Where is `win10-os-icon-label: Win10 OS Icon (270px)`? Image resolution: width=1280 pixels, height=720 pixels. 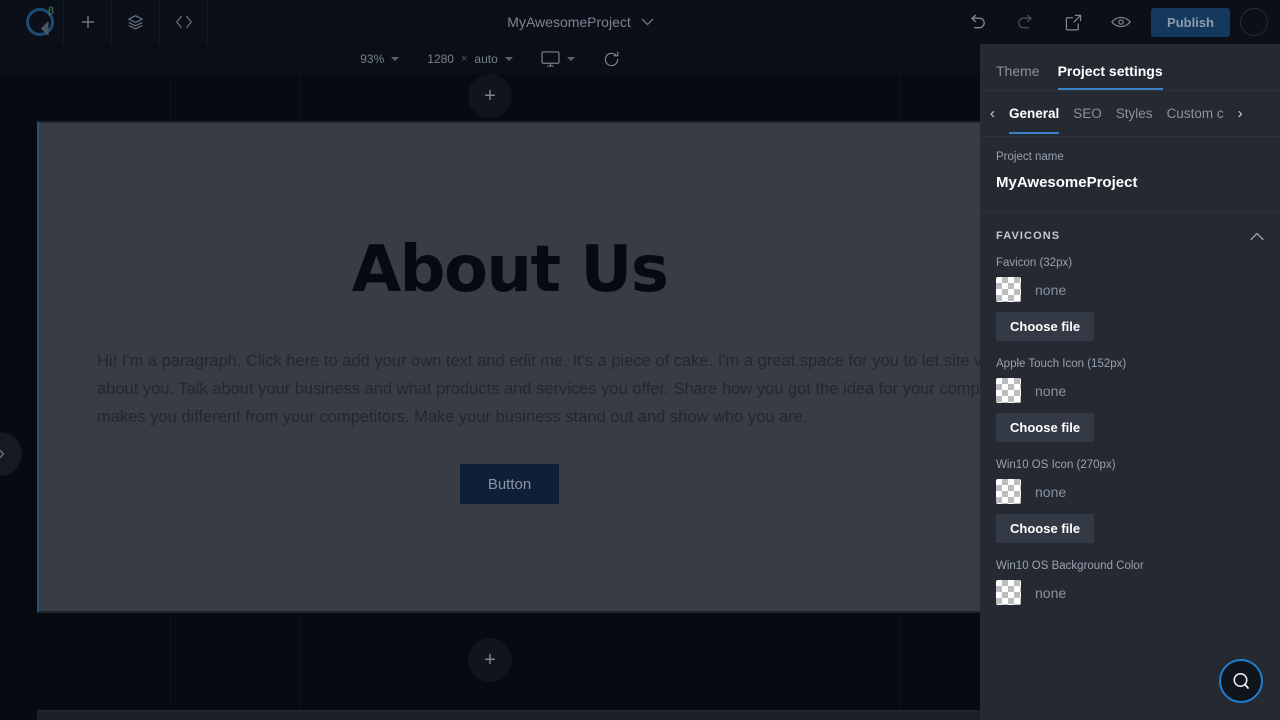
win10-os-icon-label: Win10 OS Icon (270px) is located at coordinates (1056, 465).